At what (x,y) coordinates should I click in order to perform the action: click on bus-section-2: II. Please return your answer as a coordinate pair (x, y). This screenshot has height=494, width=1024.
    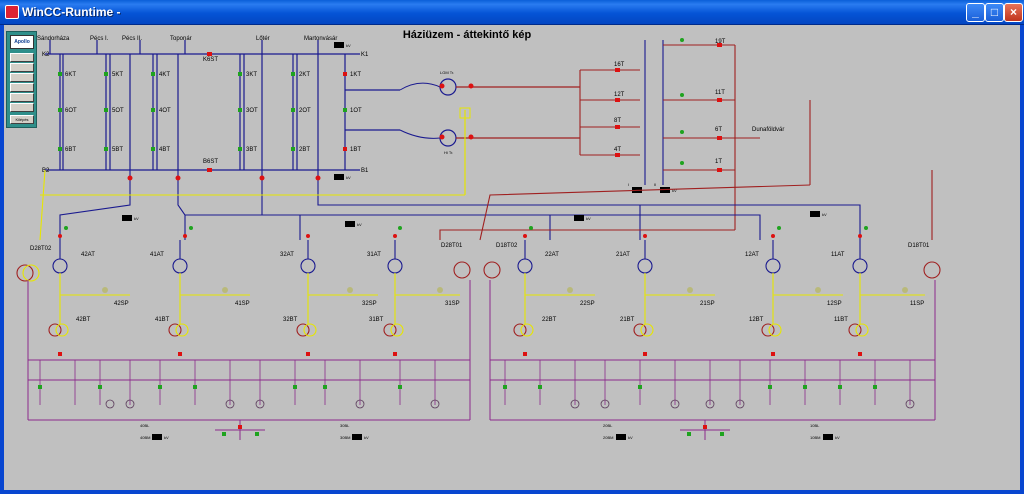
    Looking at the image, I should click on (655, 184).